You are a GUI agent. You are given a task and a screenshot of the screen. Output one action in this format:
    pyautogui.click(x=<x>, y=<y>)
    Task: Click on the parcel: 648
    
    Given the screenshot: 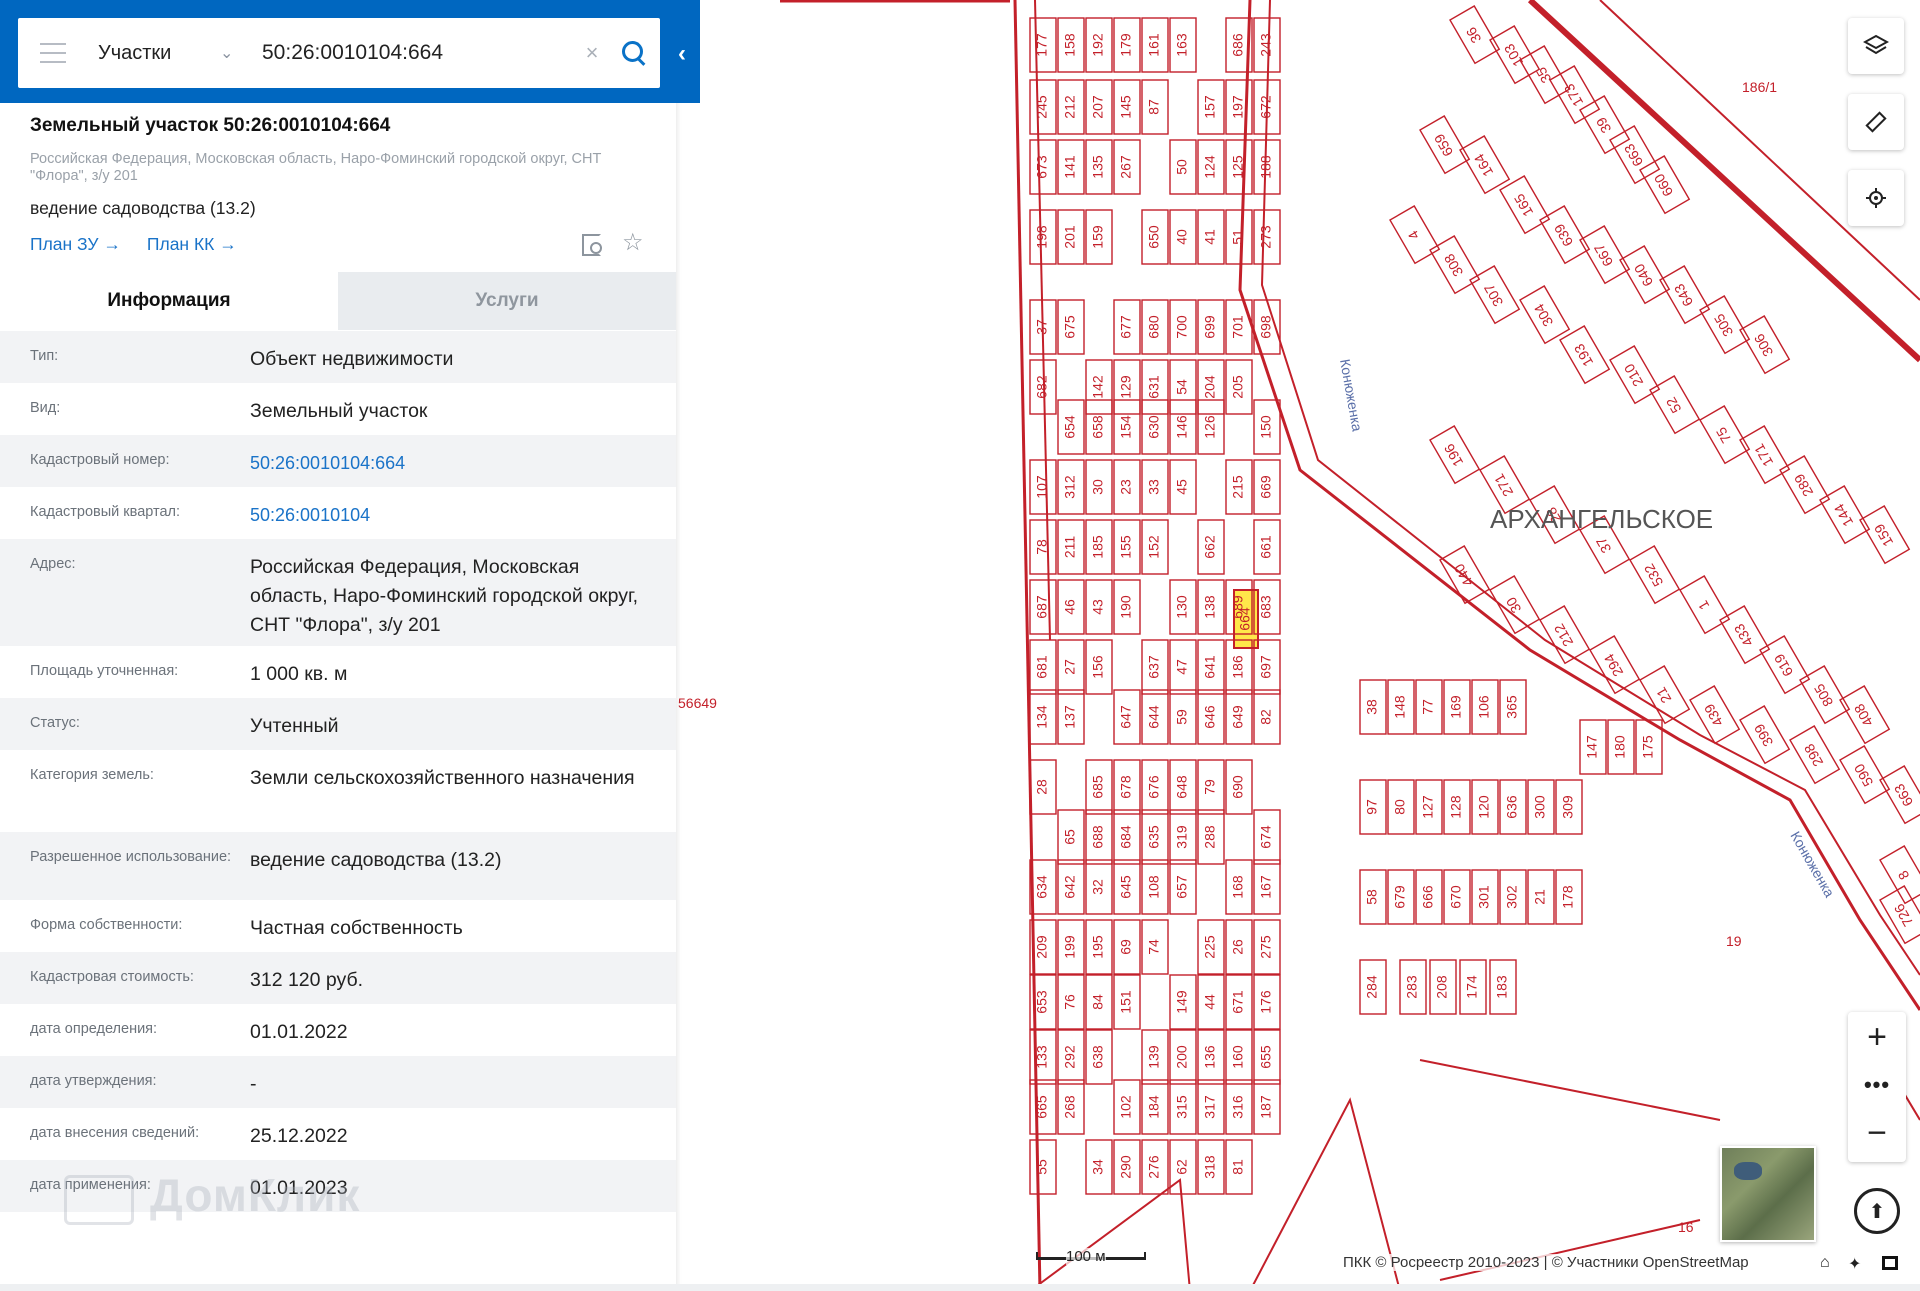 What is the action you would take?
    pyautogui.click(x=1183, y=787)
    